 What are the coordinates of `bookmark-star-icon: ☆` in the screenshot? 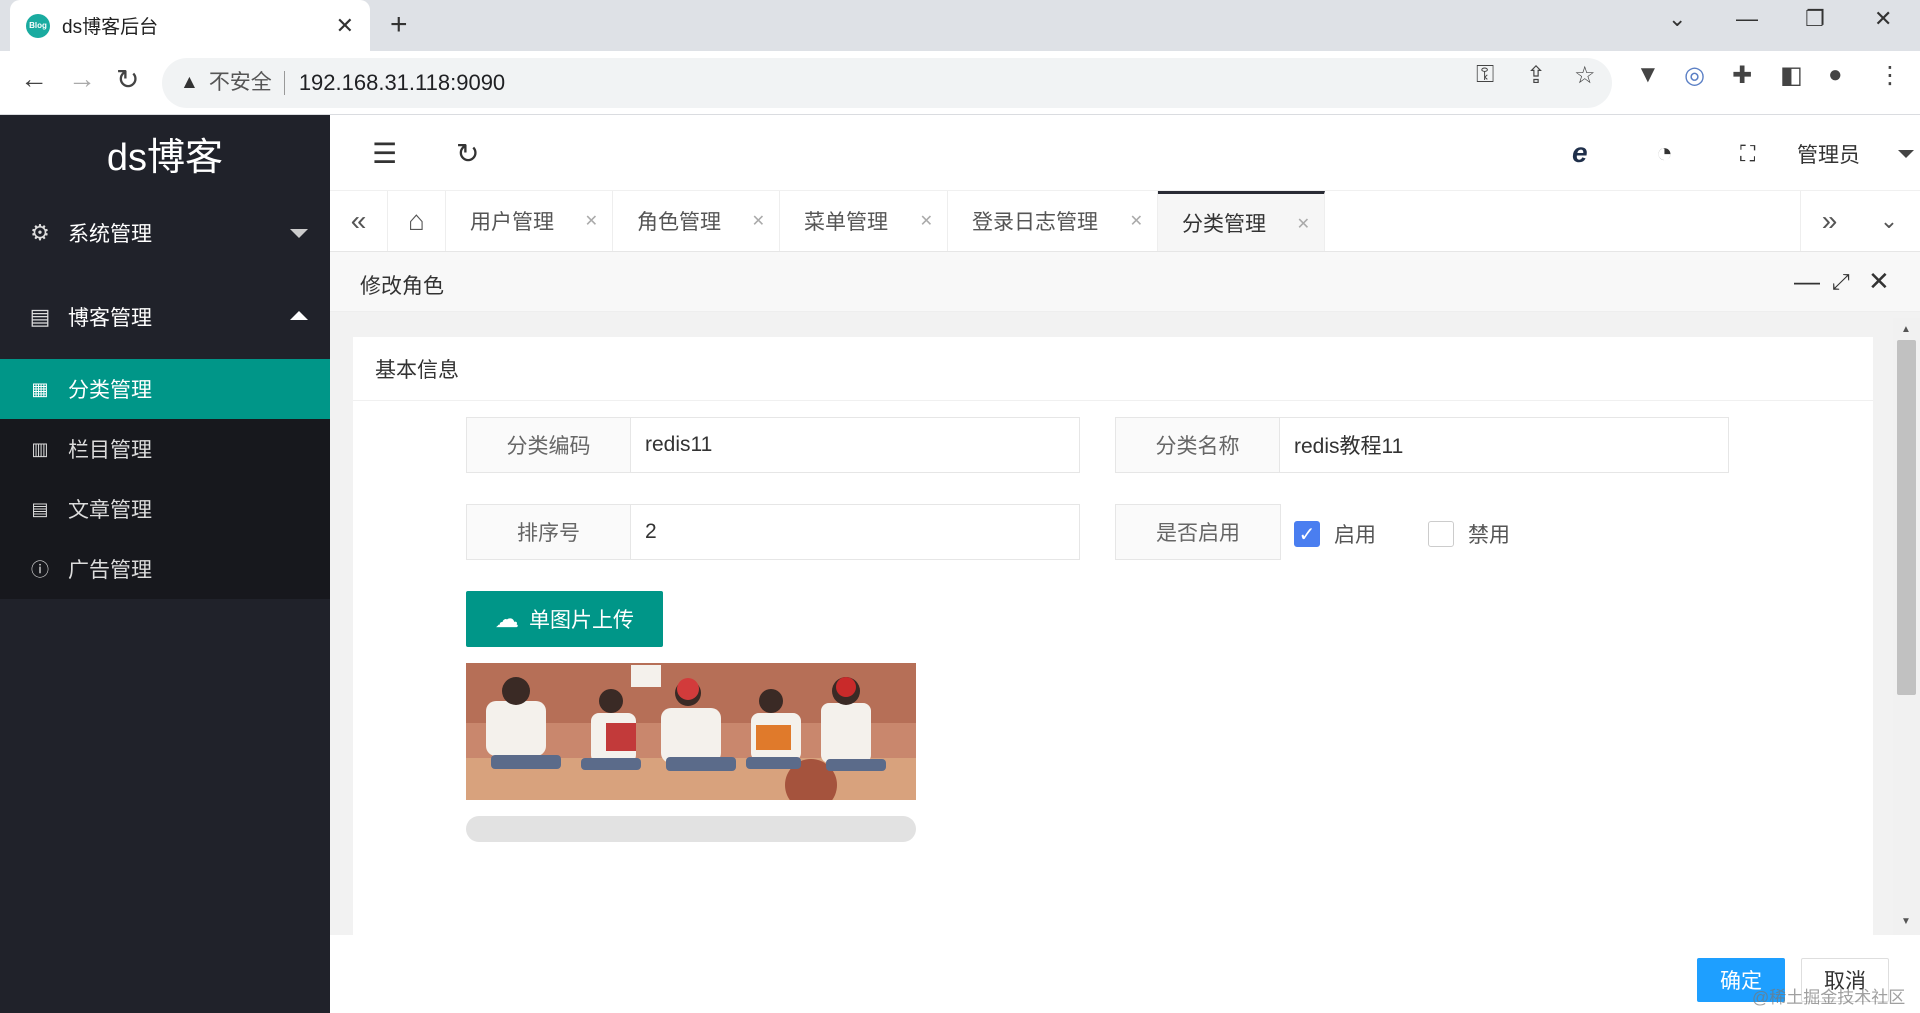 It's located at (1585, 75).